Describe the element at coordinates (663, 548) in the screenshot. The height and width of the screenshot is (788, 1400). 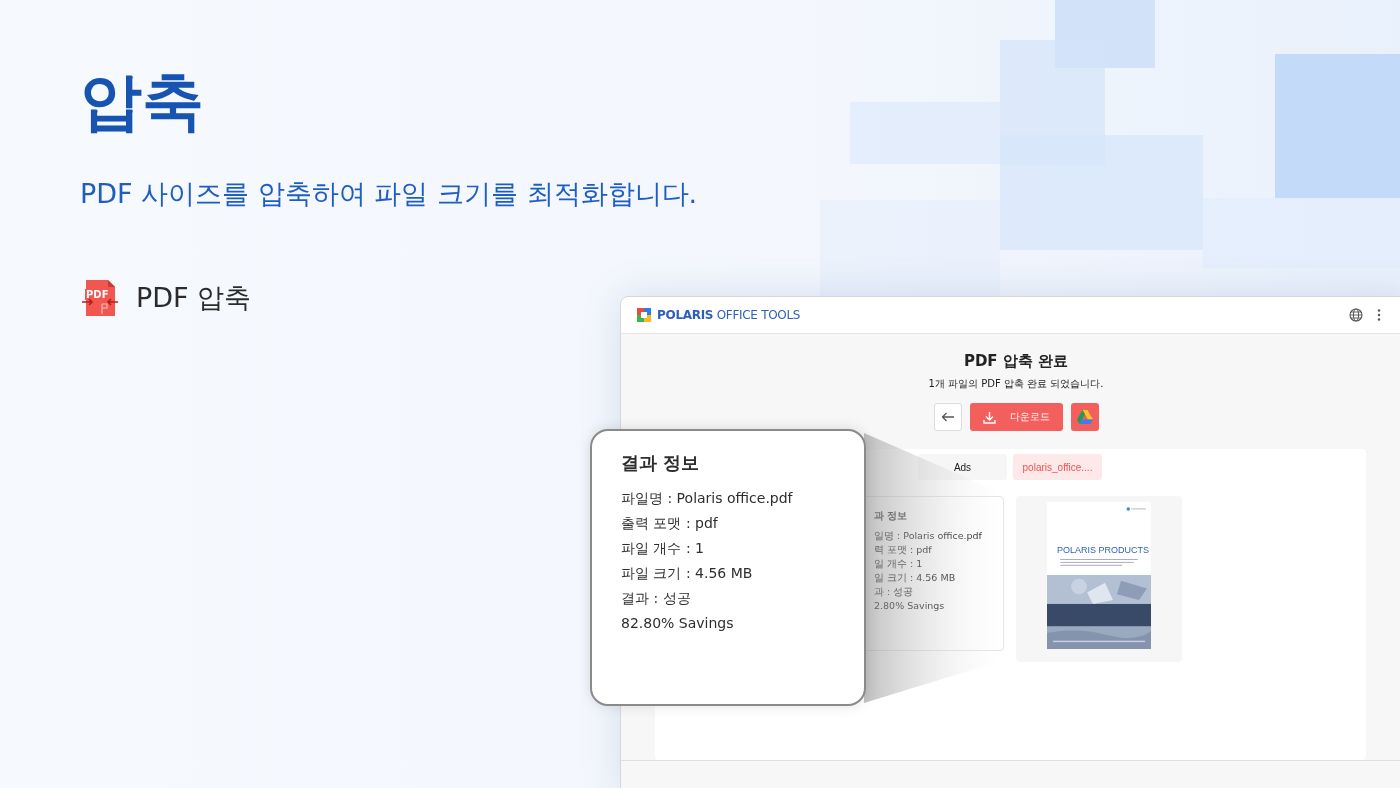
I see `callout-detail: 파일 개수 : 1` at that location.